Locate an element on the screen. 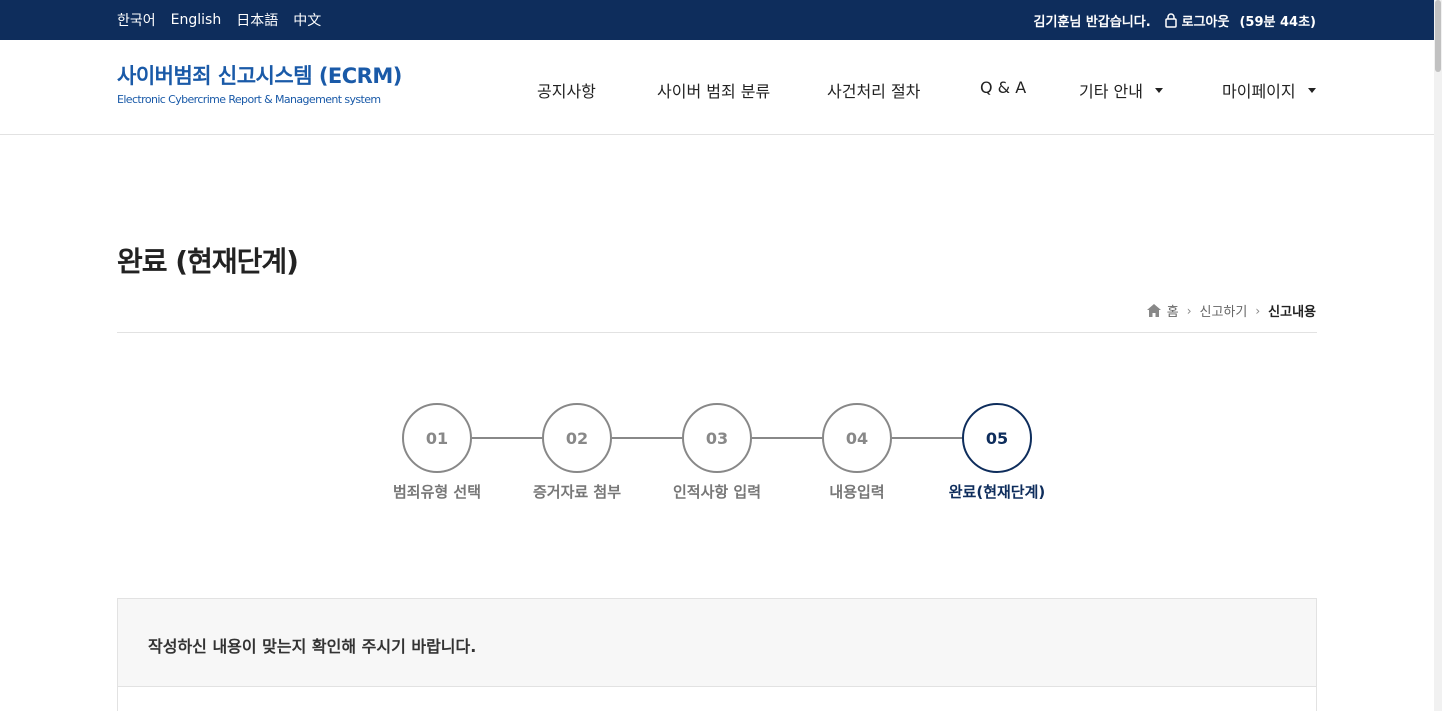 The width and height of the screenshot is (1442, 711). step-1-circle: 01 is located at coordinates (437, 438).